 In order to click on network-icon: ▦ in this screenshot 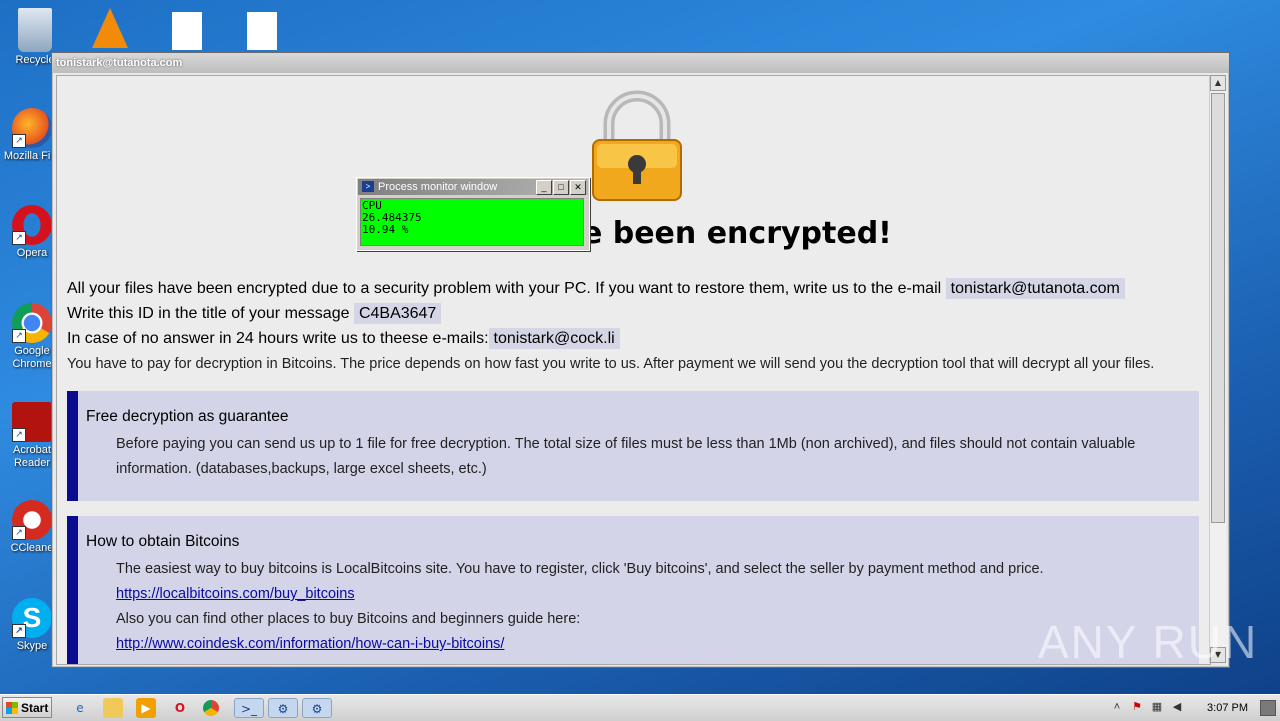, I will do `click(1157, 707)`.